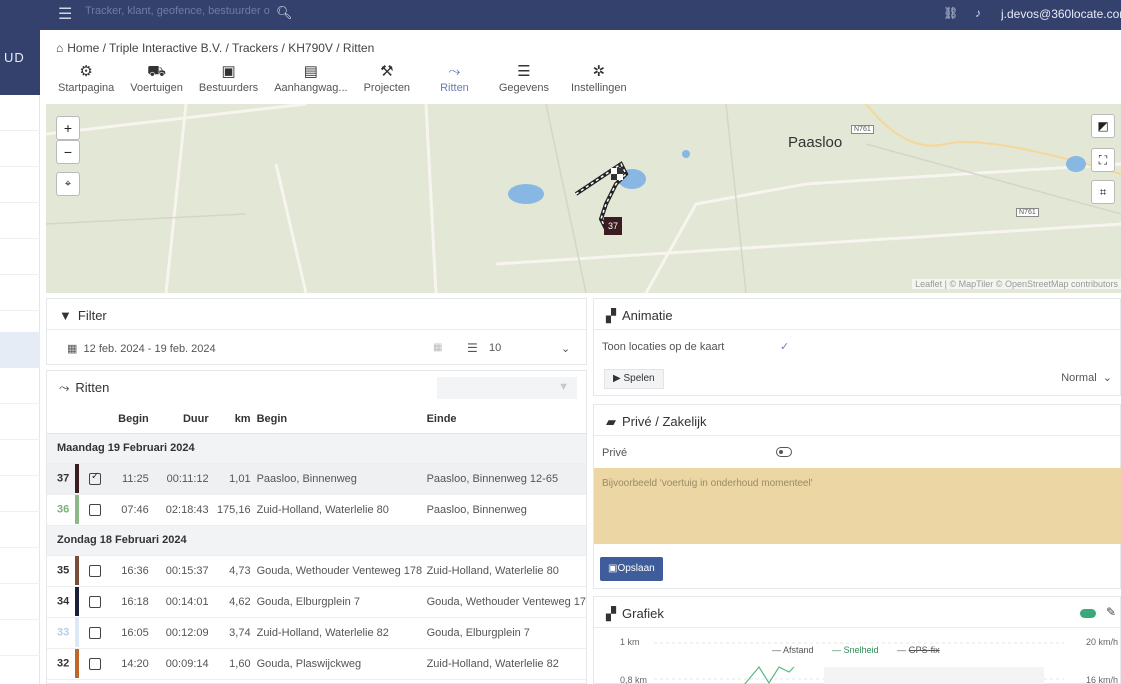 The image size is (1121, 684). What do you see at coordinates (784, 346) in the screenshot?
I see `check-icon: ✓` at bounding box center [784, 346].